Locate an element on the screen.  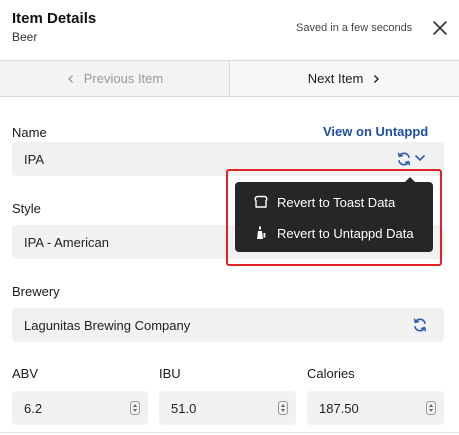
abv-label: ABV is located at coordinates (25, 373).